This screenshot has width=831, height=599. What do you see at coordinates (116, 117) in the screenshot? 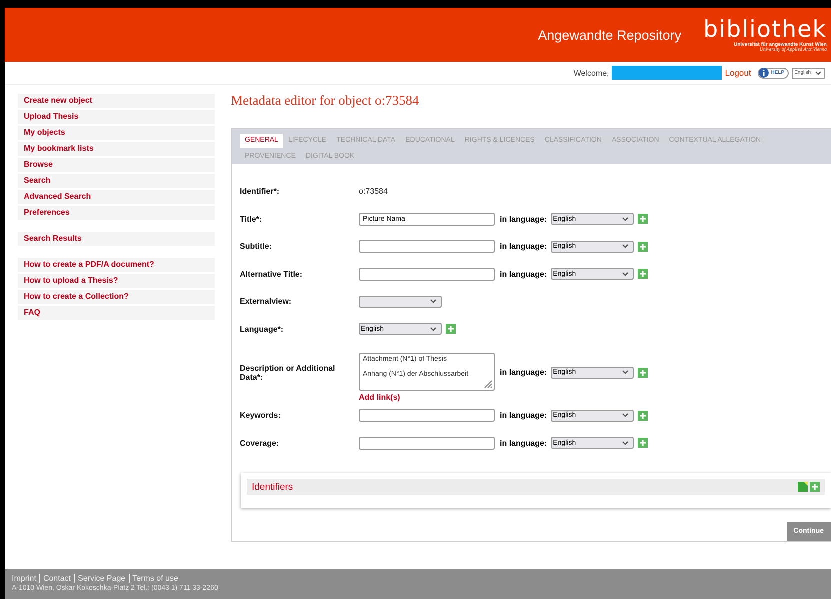
I see `sidebar-link: Upload Thesis` at bounding box center [116, 117].